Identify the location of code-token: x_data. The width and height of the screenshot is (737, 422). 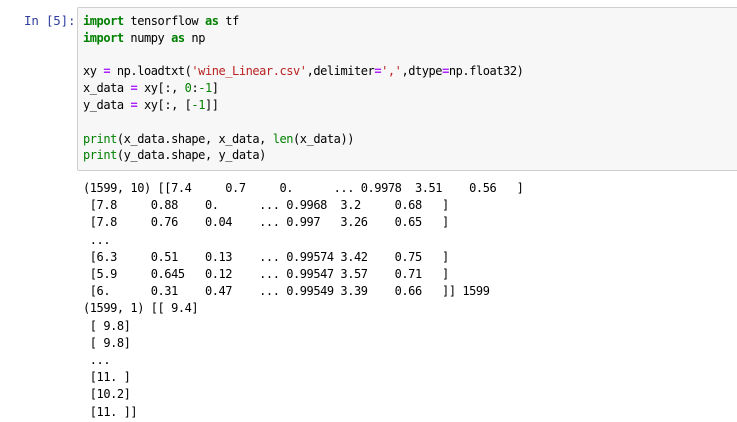
(107, 88).